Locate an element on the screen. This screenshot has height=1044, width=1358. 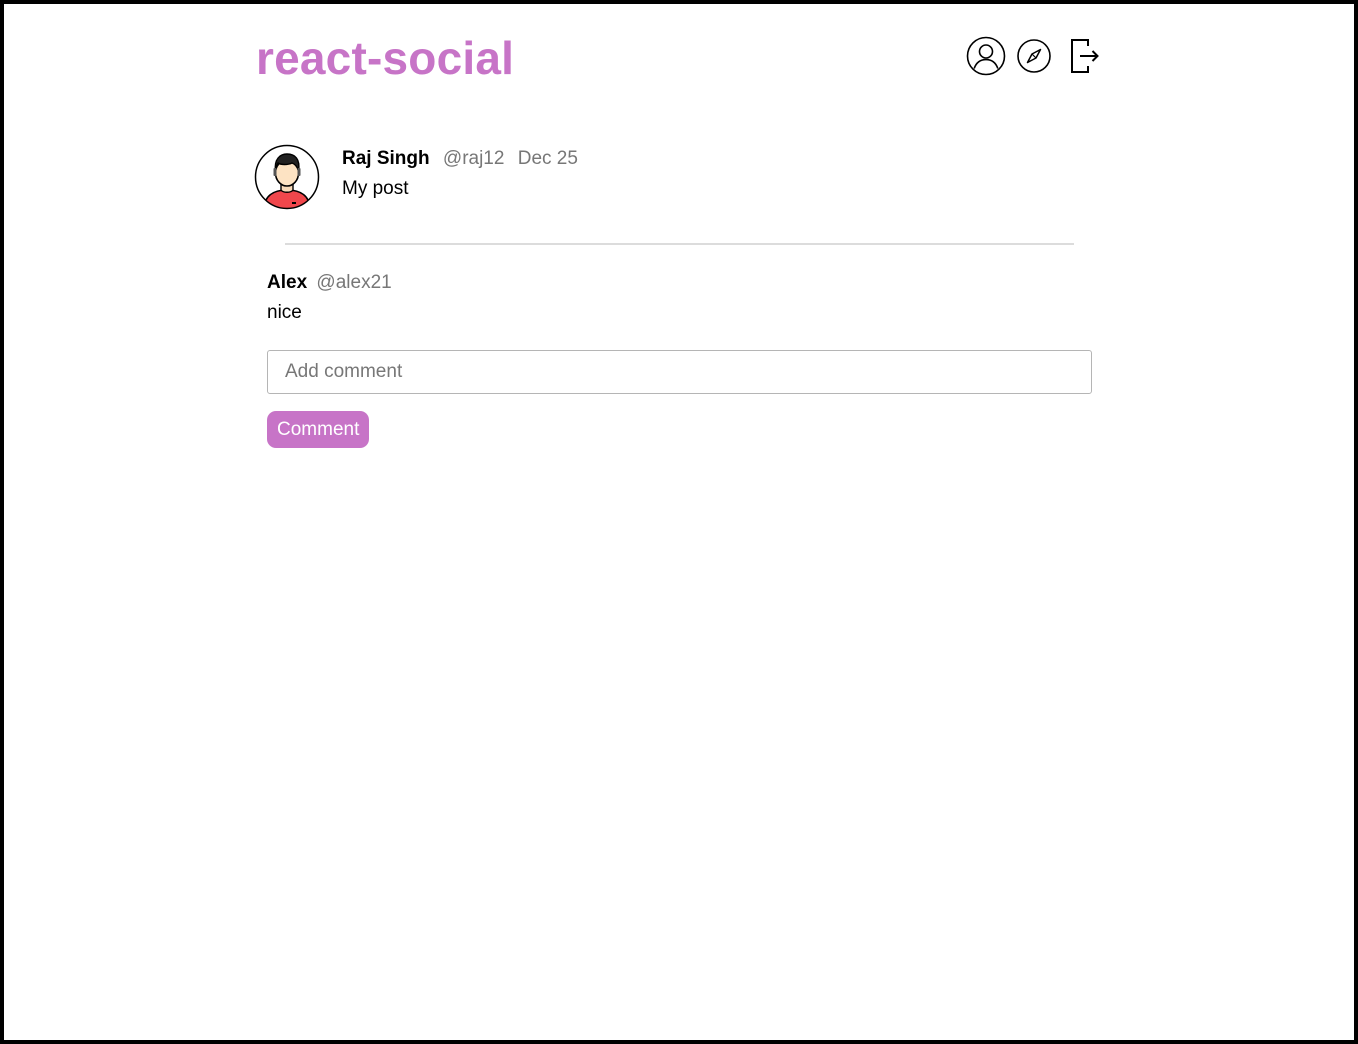
post-text: My post is located at coordinates (375, 188).